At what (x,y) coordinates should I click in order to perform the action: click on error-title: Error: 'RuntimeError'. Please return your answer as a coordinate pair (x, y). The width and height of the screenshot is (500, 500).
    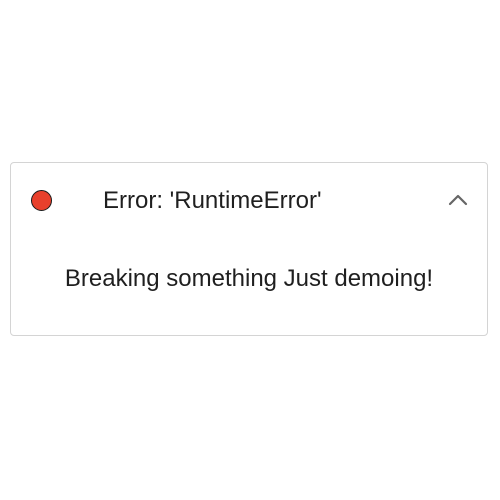
    Looking at the image, I should click on (212, 200).